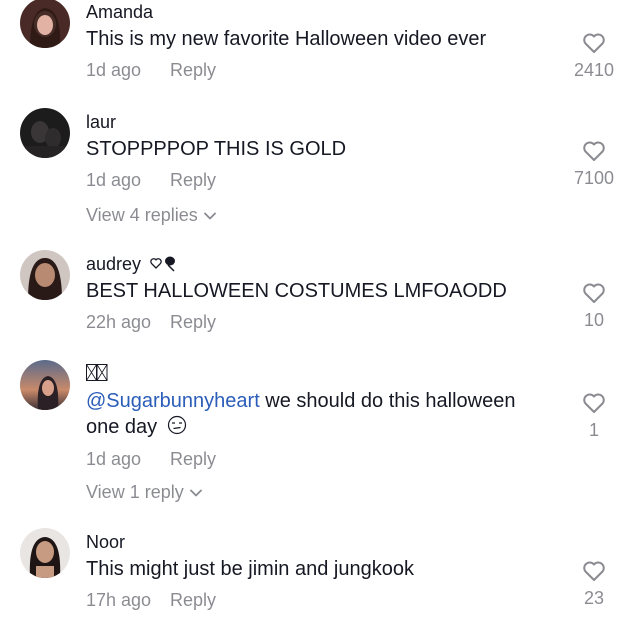  What do you see at coordinates (594, 584) in the screenshot?
I see `like-button: 23` at bounding box center [594, 584].